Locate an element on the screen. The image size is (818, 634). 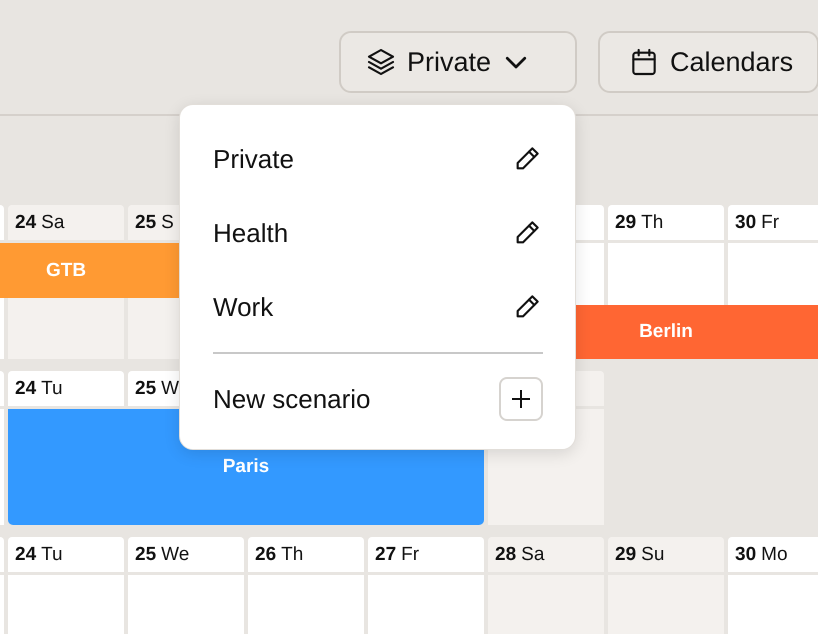
day-header: 29 Su is located at coordinates (666, 554).